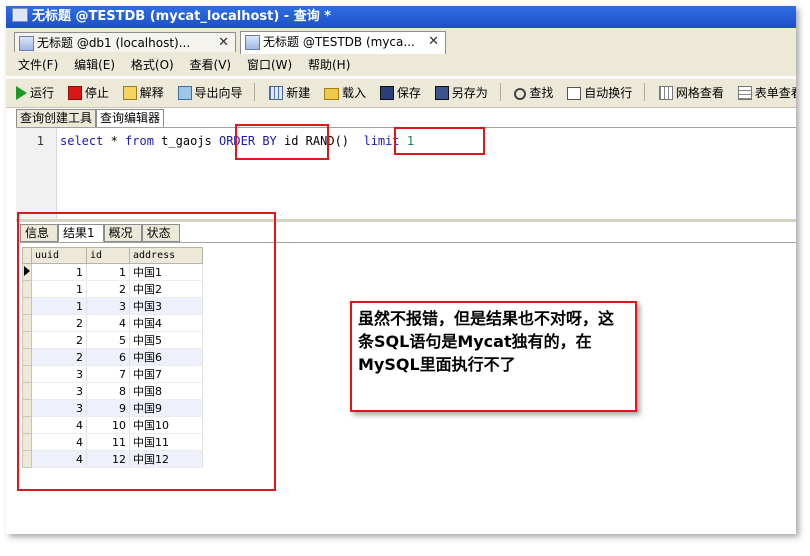 The height and width of the screenshot is (556, 810). Describe the element at coordinates (441, 93) in the screenshot. I see `save-as-icon` at that location.